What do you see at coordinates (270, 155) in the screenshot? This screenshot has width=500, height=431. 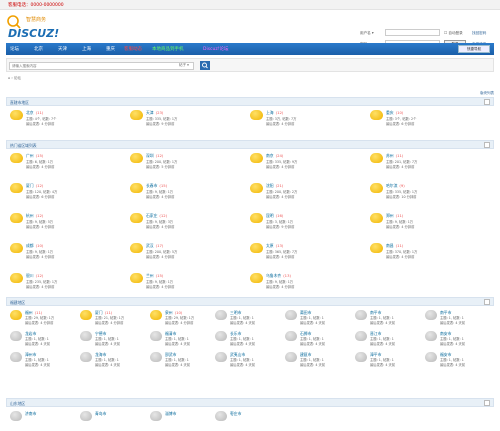 I see `forum-name-text: 南京` at bounding box center [270, 155].